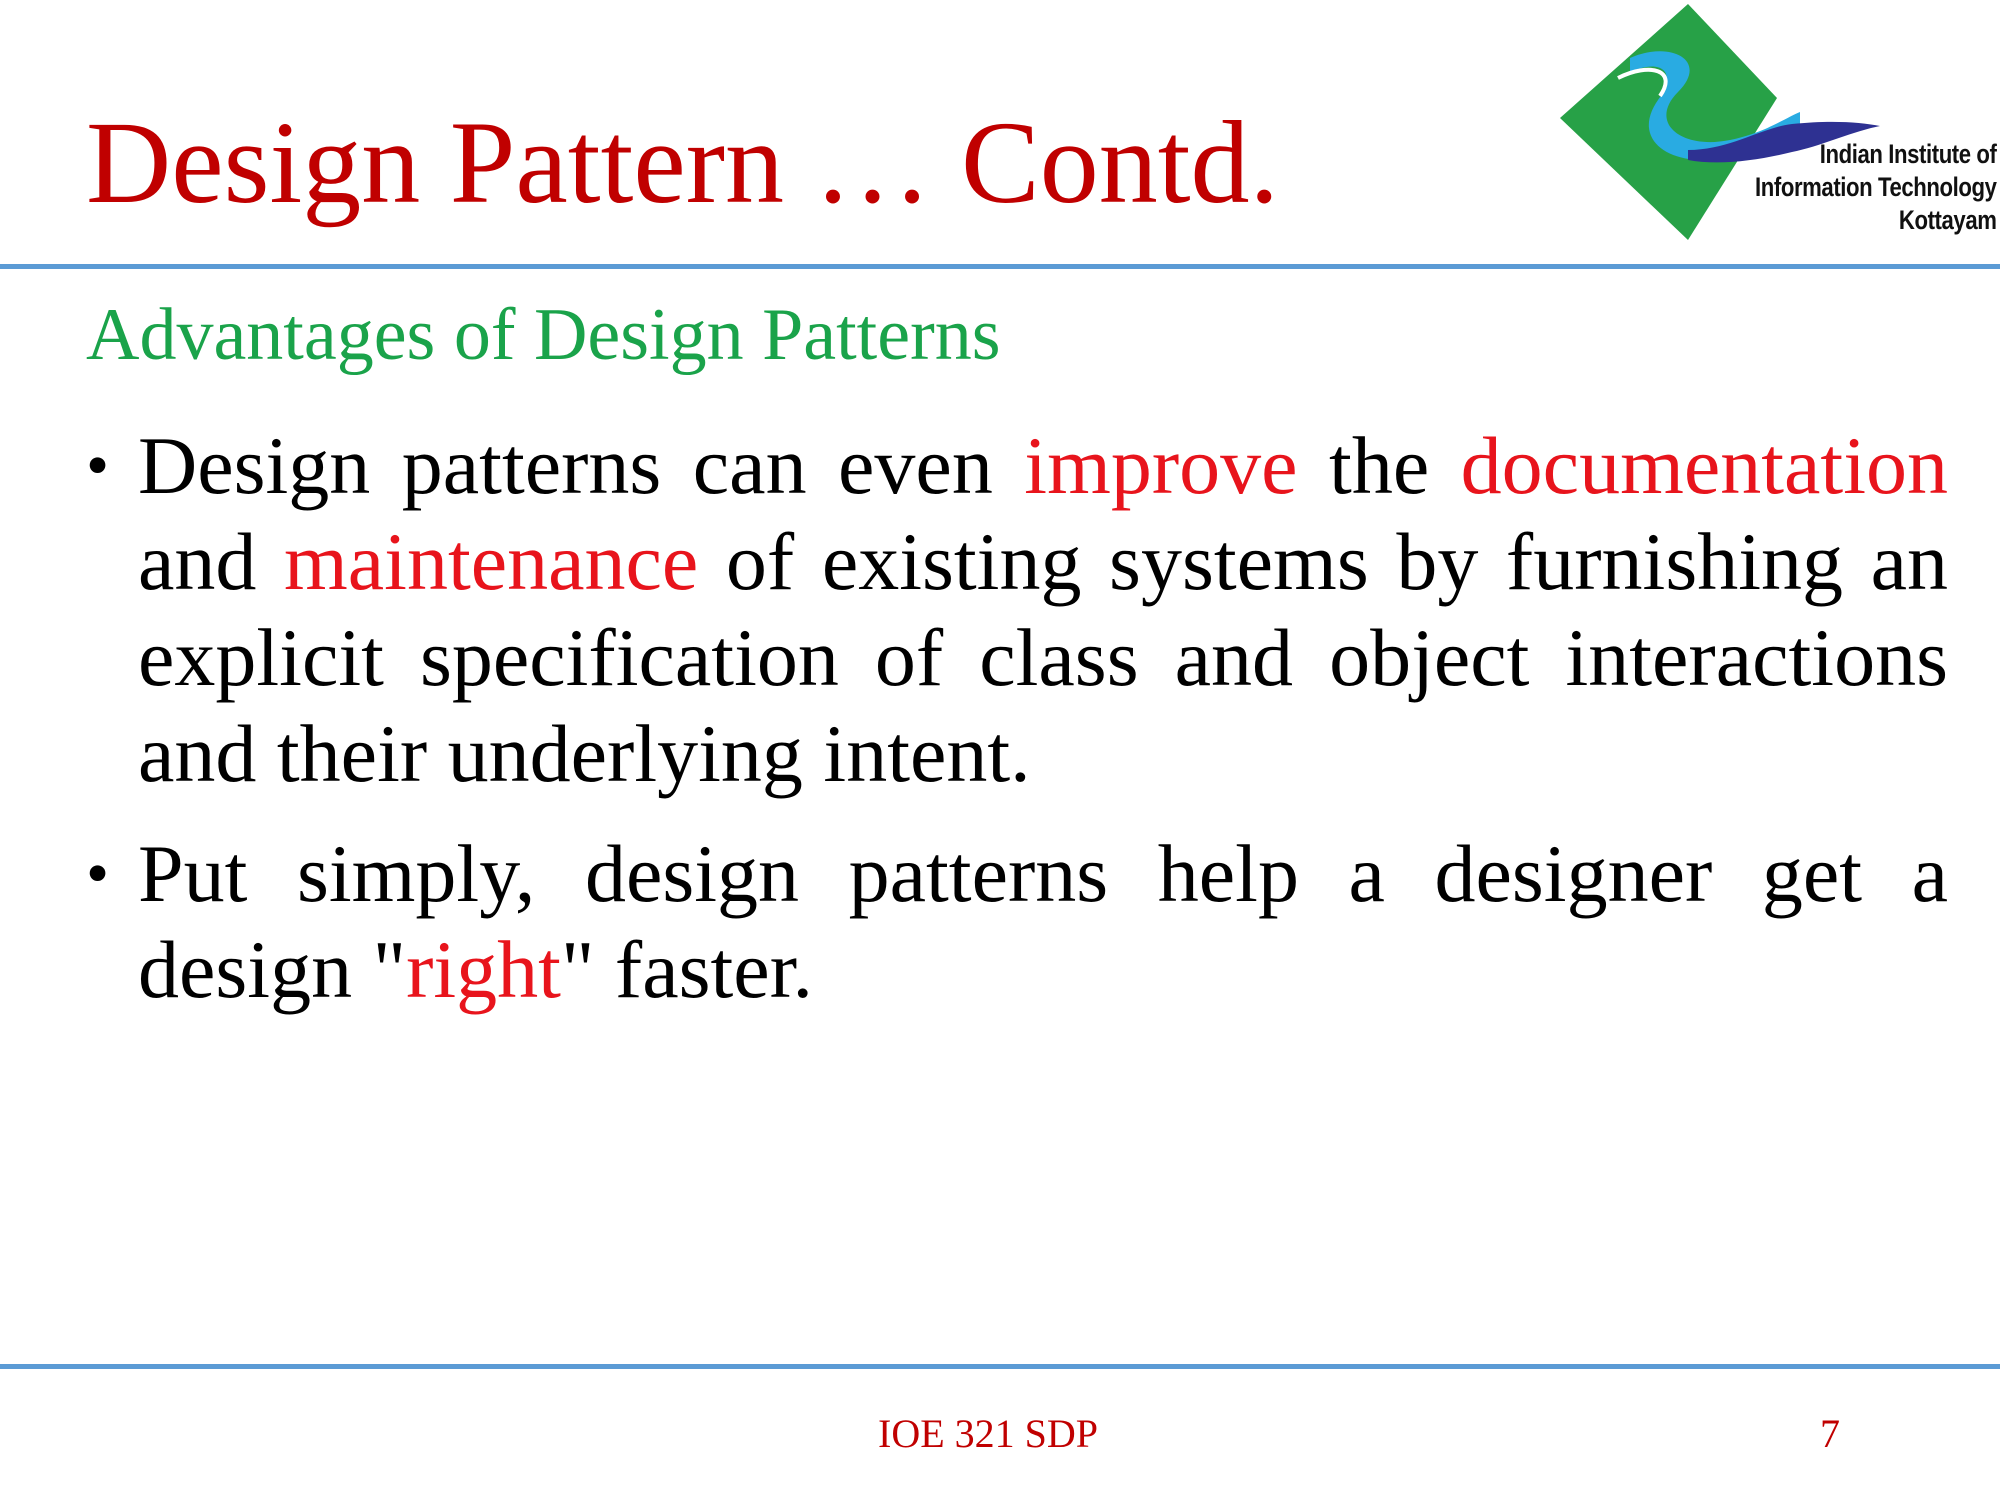 This screenshot has width=2000, height=1500. What do you see at coordinates (1161, 465) in the screenshot?
I see `emphasis-text: improve` at bounding box center [1161, 465].